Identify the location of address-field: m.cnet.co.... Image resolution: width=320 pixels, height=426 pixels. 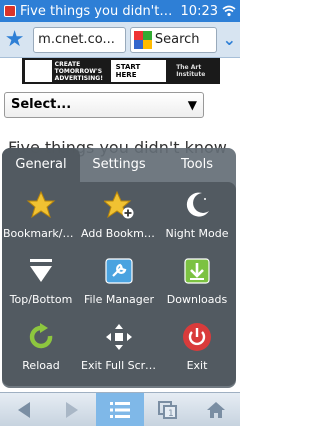
(79, 39).